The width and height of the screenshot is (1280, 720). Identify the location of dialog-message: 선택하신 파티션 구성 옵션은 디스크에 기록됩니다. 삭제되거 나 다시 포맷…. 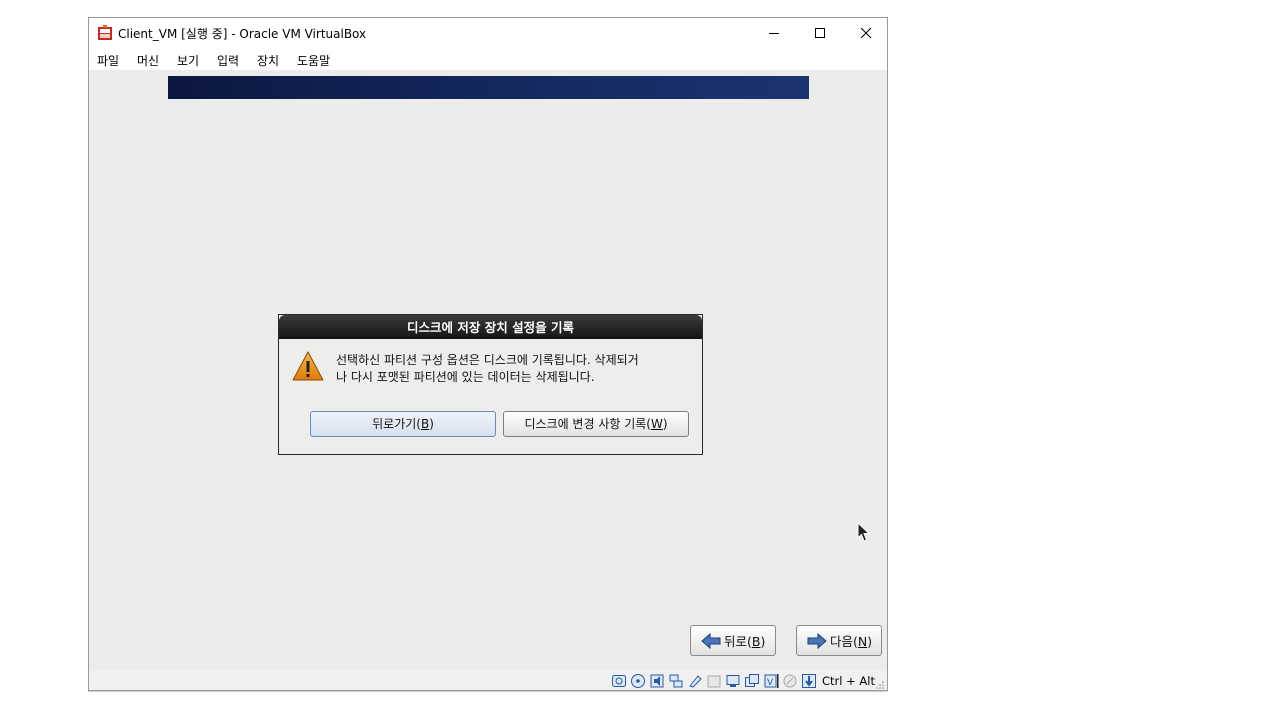
(516, 369).